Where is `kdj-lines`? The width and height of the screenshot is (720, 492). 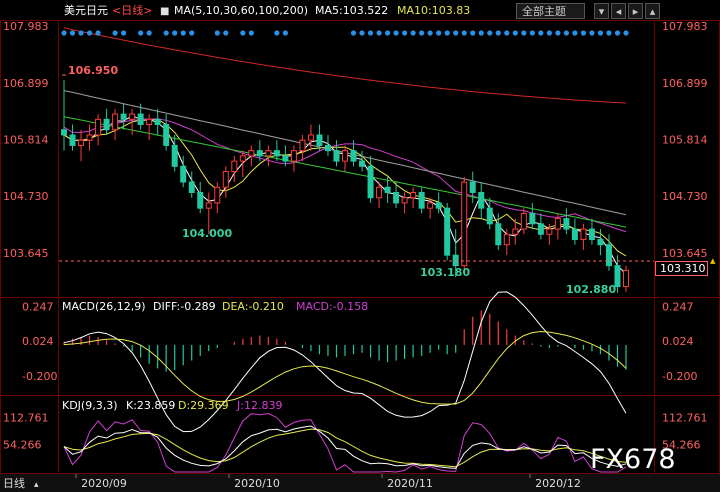
kdj-lines is located at coordinates (345, 442).